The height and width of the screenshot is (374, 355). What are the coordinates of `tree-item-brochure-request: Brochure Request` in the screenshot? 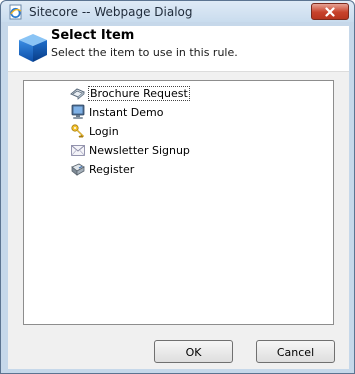 It's located at (130, 93).